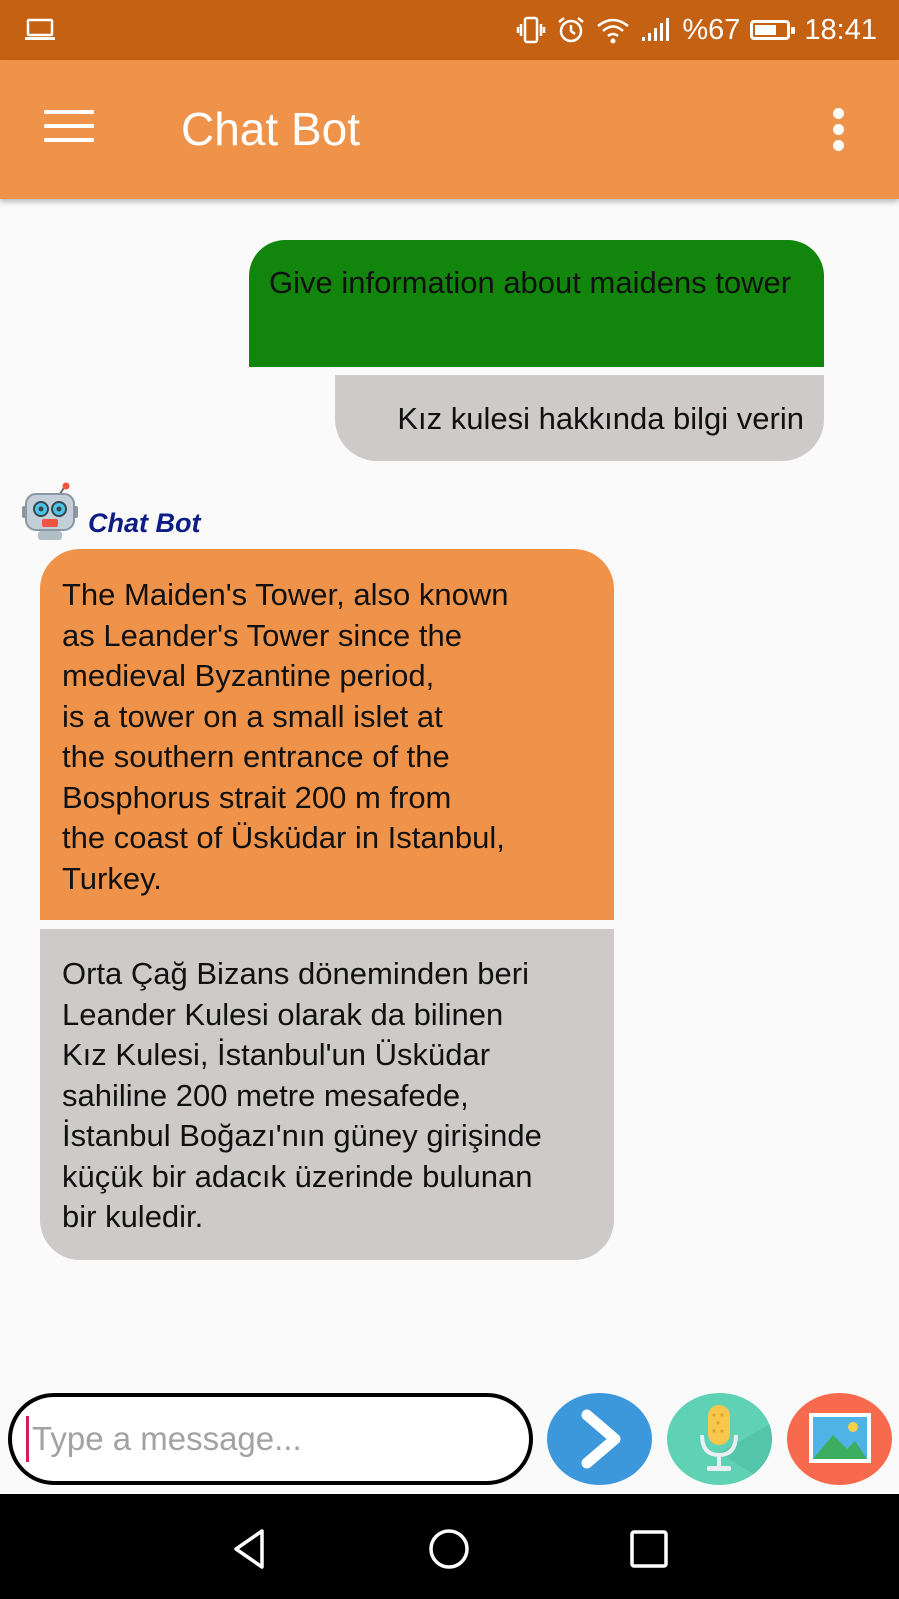  What do you see at coordinates (711, 29) in the screenshot?
I see `battery-percent: %67` at bounding box center [711, 29].